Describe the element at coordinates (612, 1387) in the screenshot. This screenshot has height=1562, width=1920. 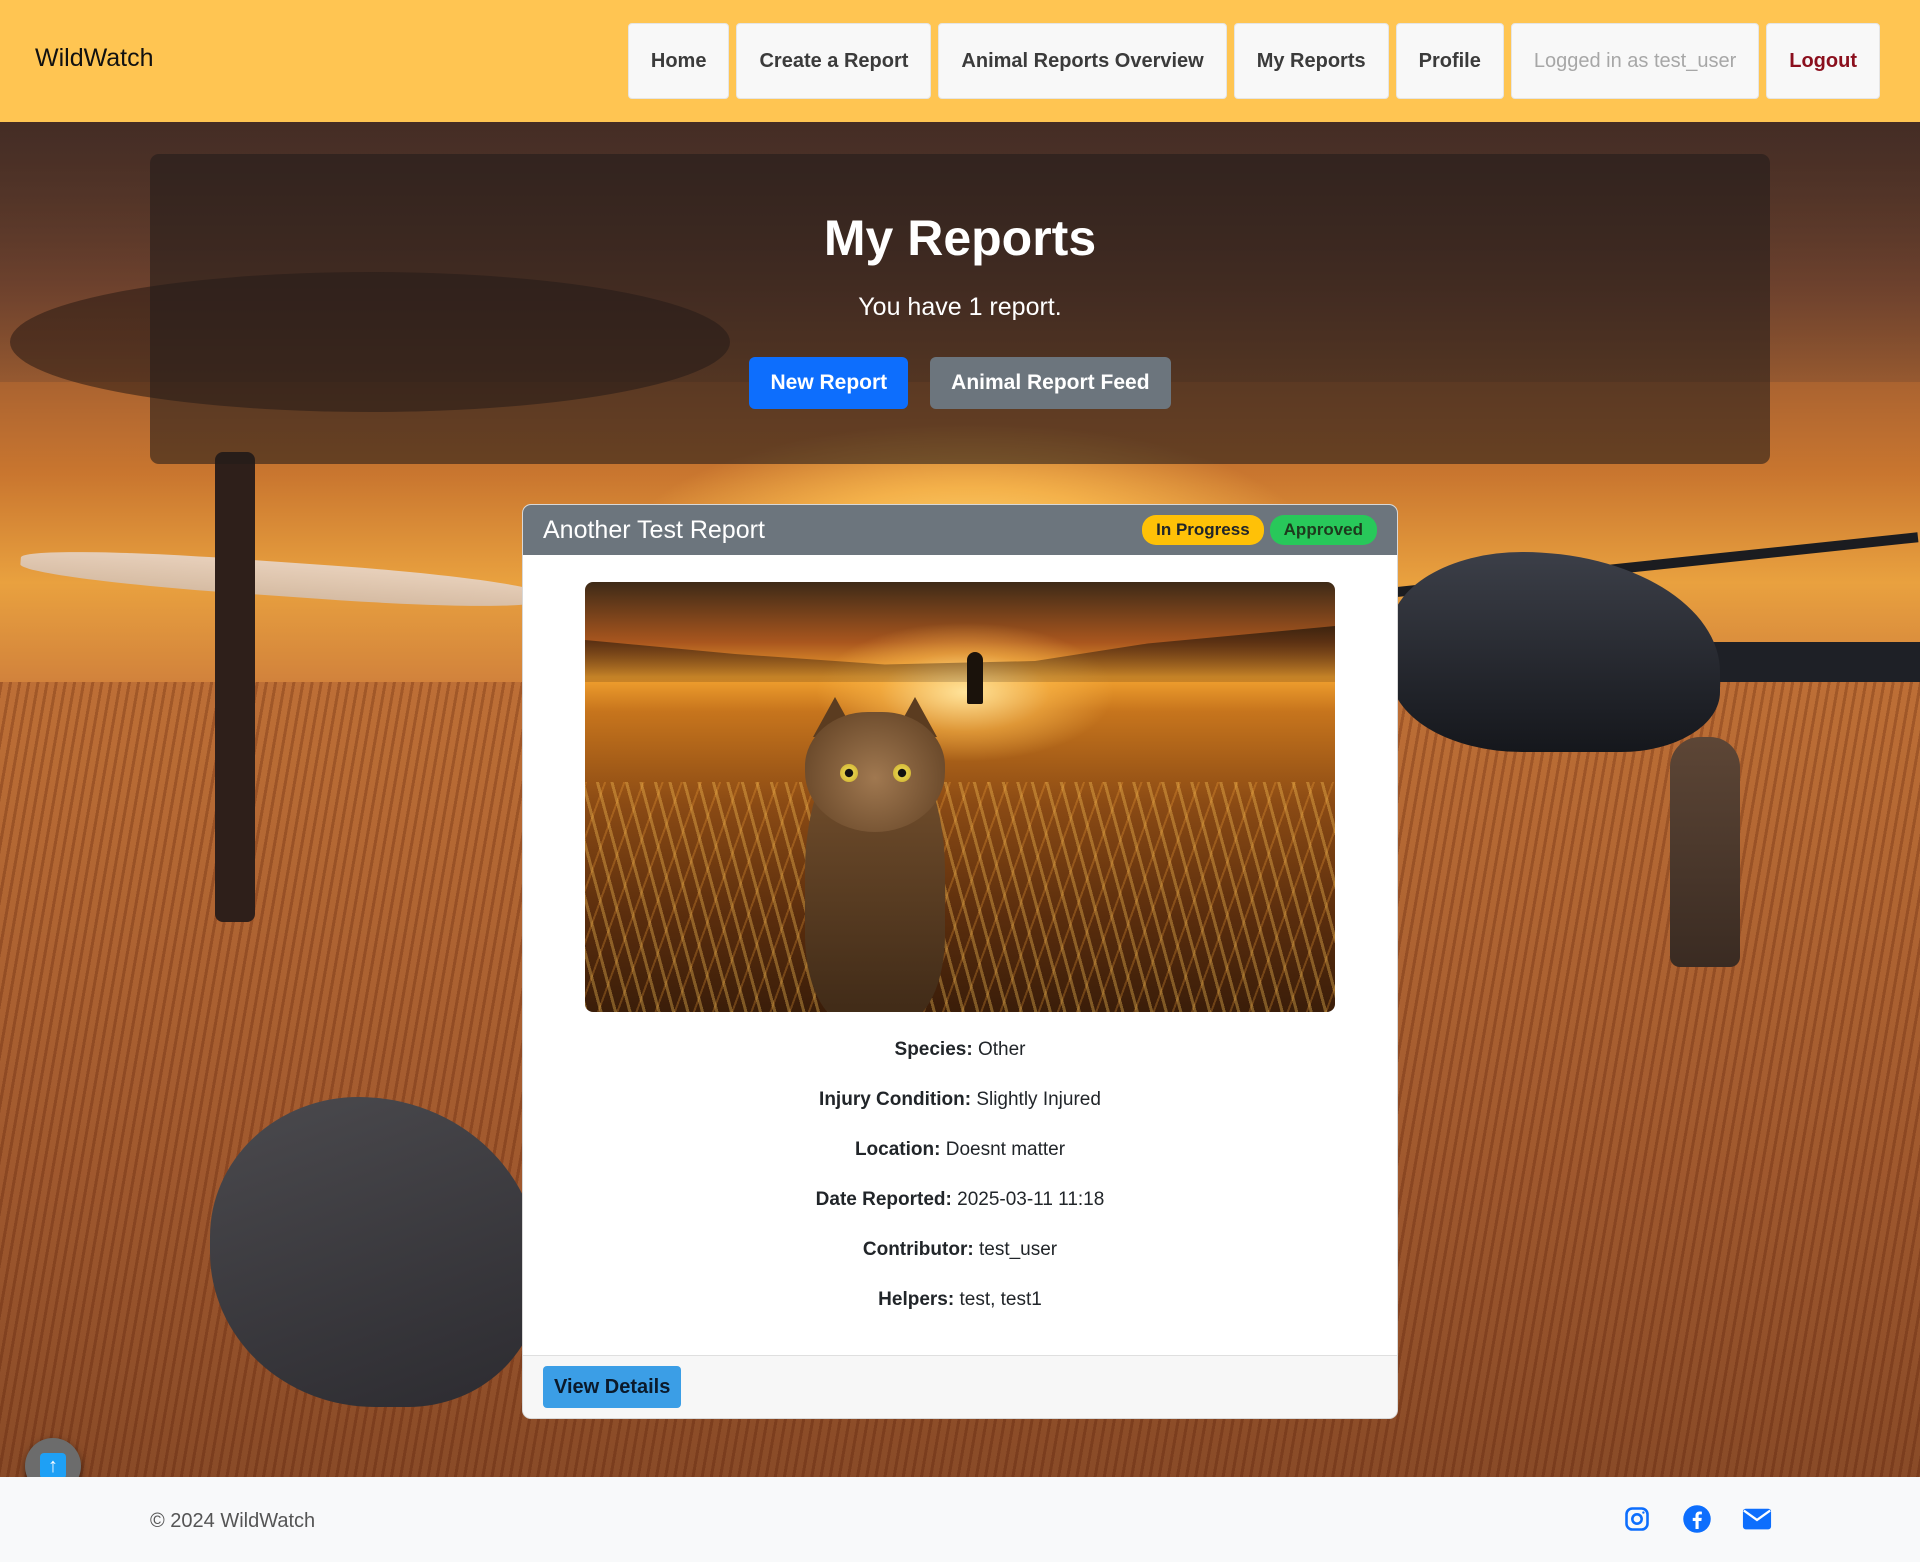
I see `view-details-button: View Details` at that location.